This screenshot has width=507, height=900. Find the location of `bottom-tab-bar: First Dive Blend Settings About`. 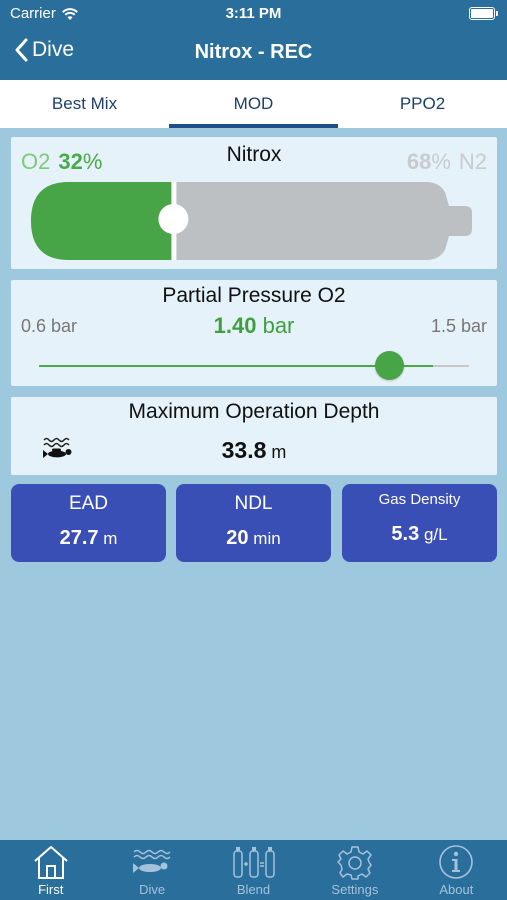

bottom-tab-bar: First Dive Blend Settings About is located at coordinates (253, 870).